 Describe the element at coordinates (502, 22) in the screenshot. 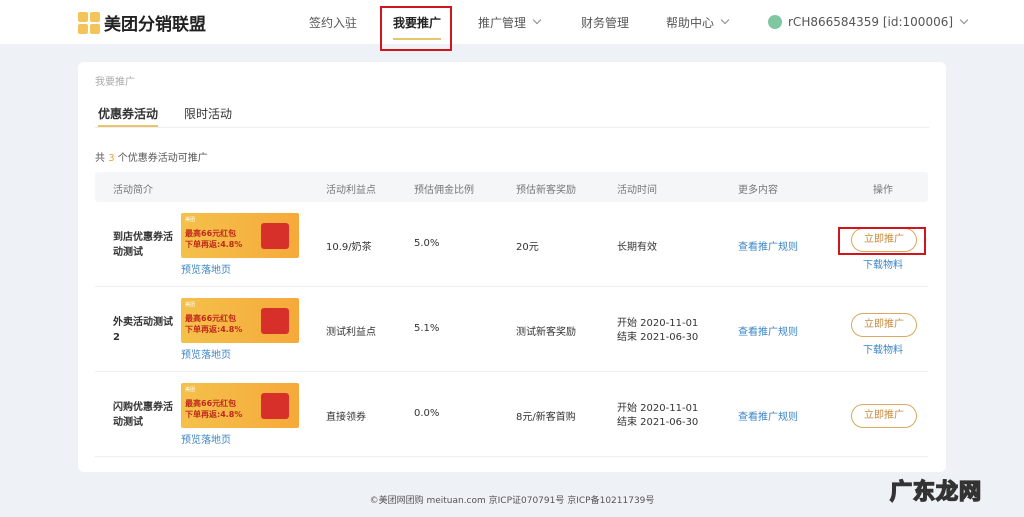

I see `nav-label: 推广管理` at that location.